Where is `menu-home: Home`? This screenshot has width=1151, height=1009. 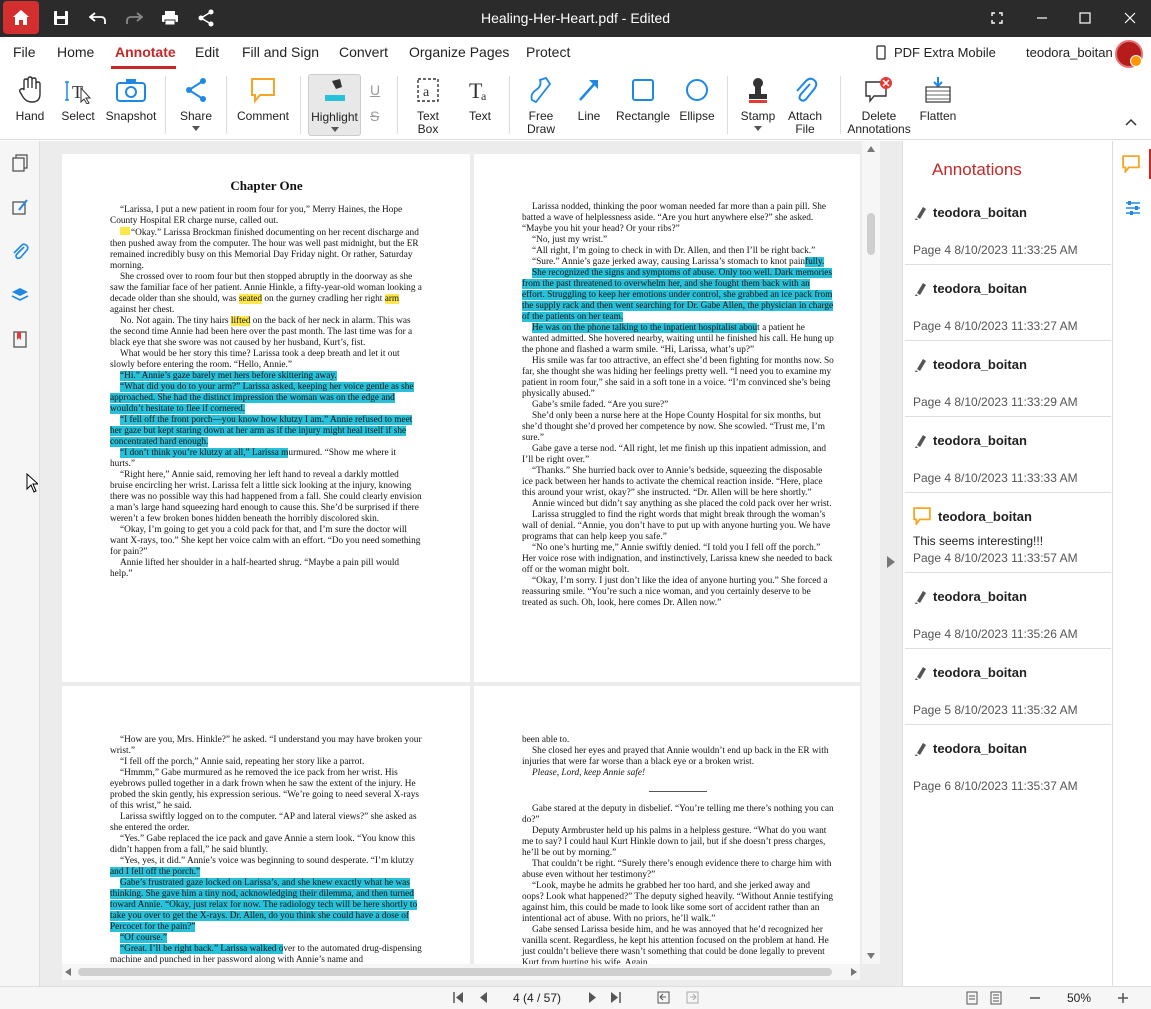
menu-home: Home is located at coordinates (75, 52).